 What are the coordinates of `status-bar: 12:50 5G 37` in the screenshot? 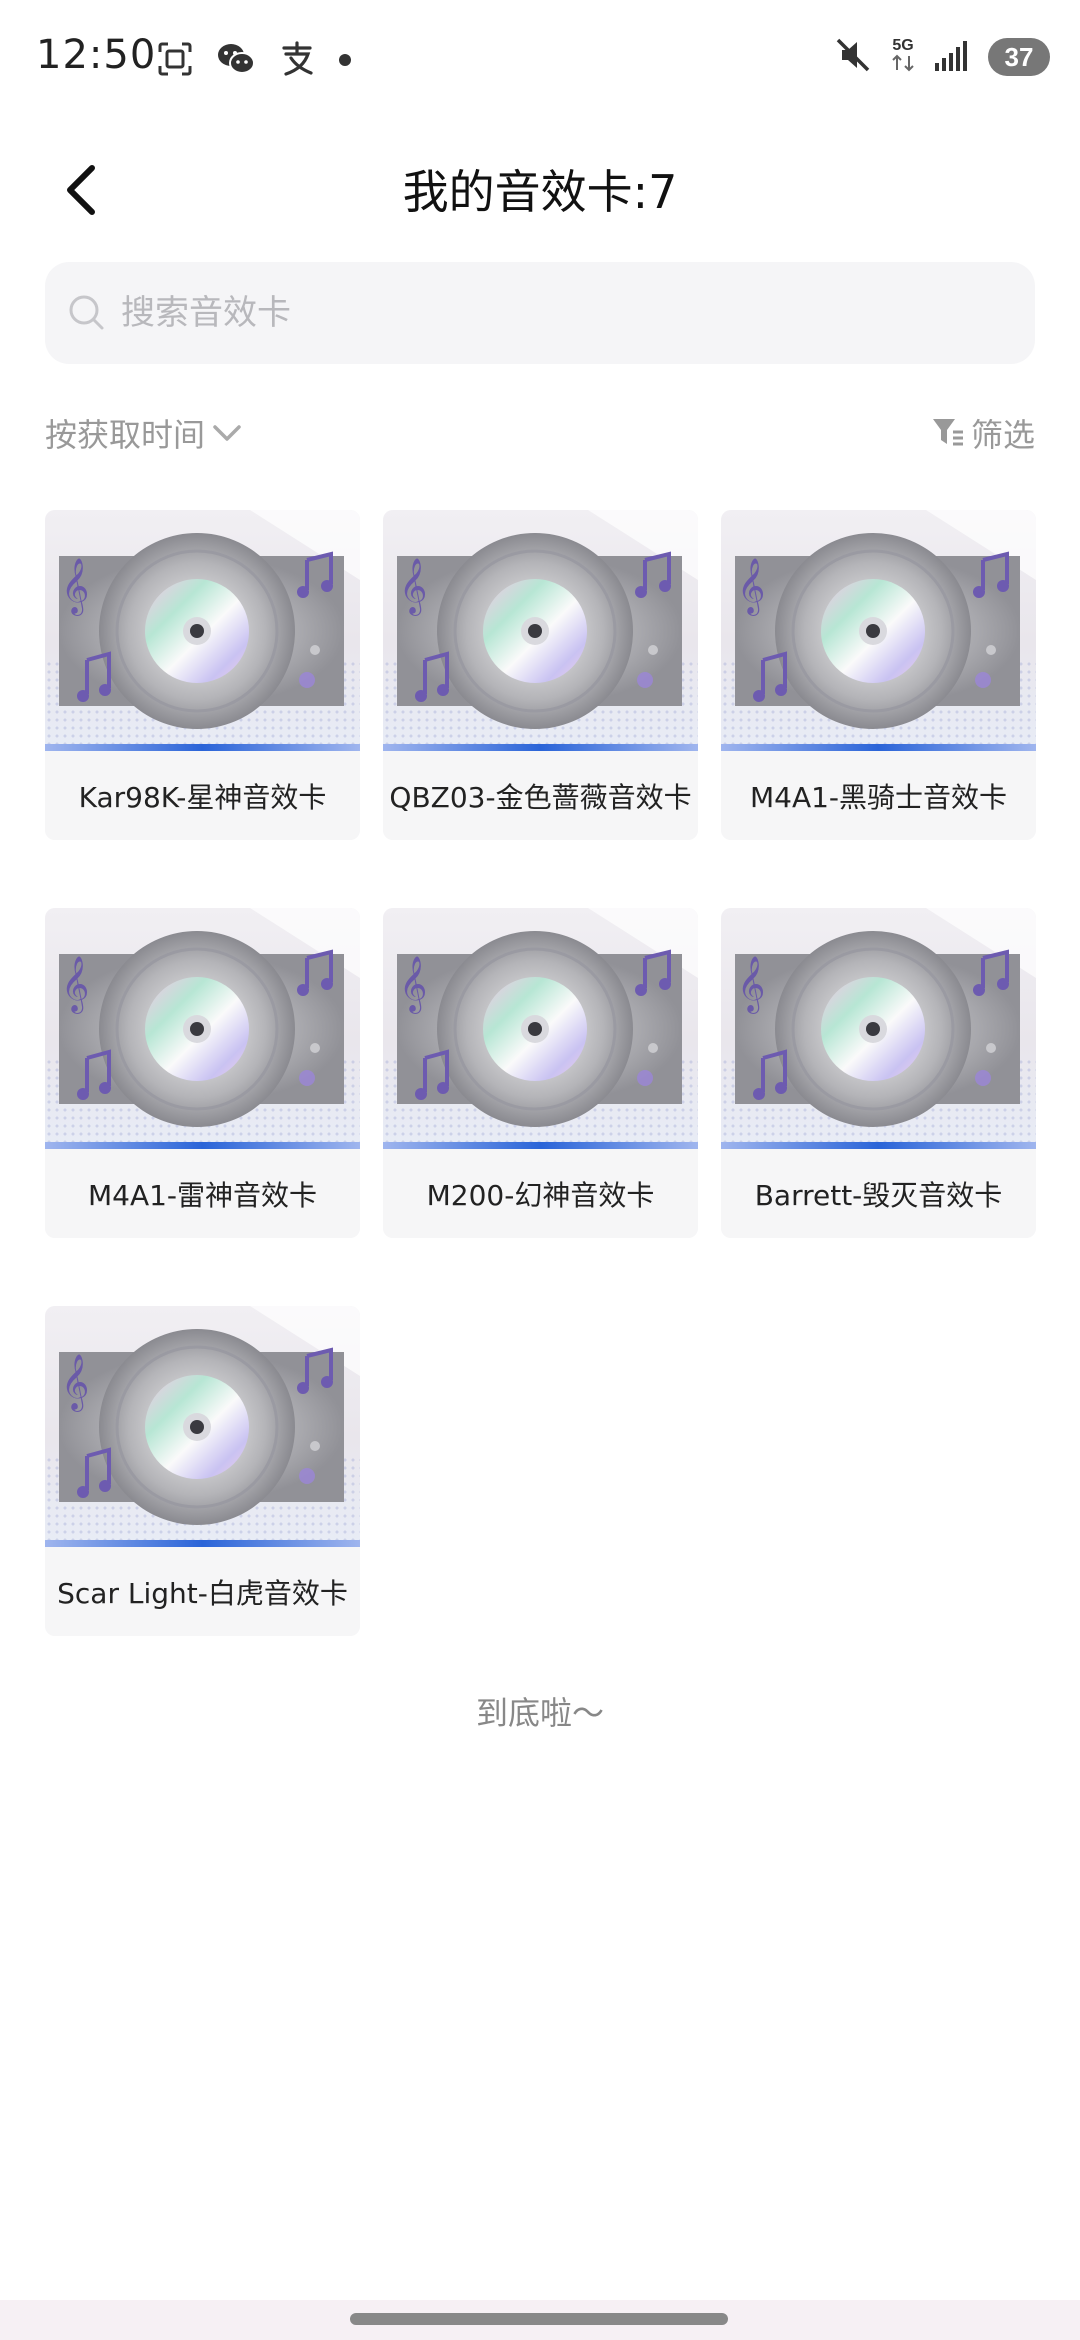 It's located at (540, 60).